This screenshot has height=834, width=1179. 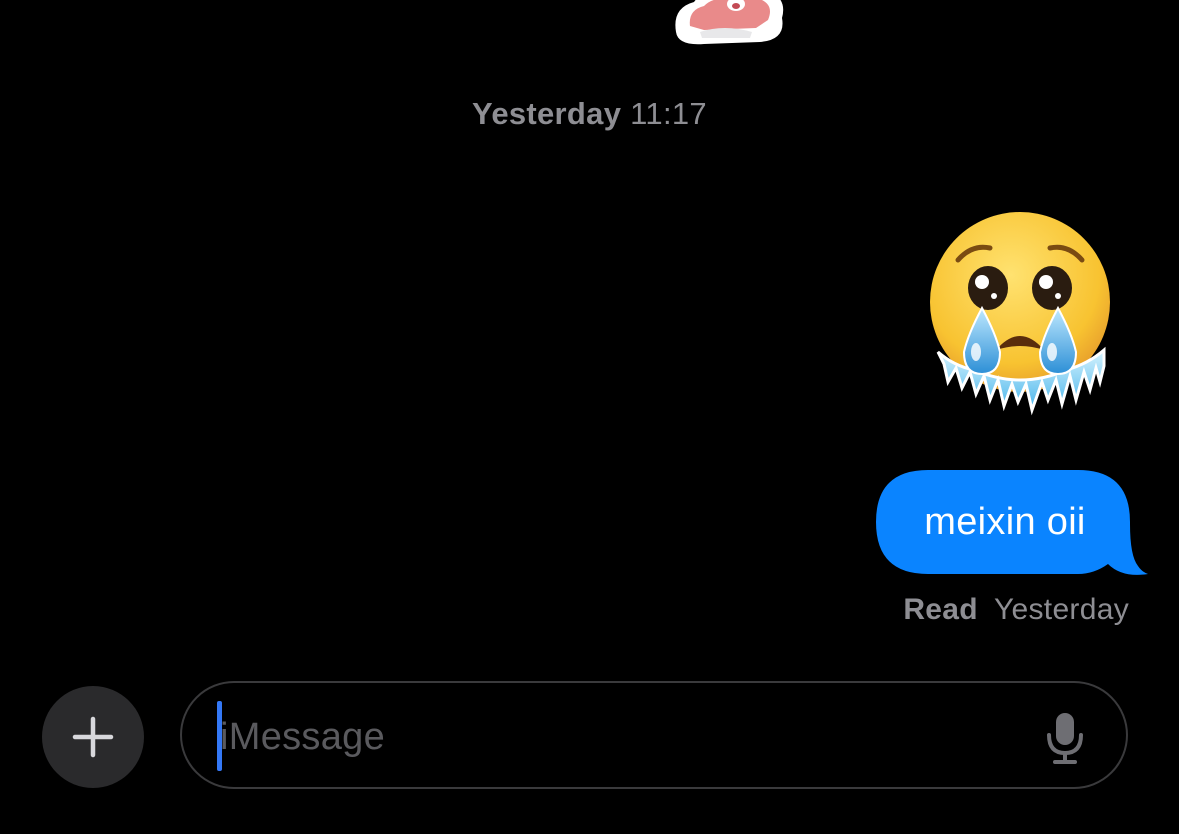 I want to click on receipt-status: Read, so click(x=940, y=609).